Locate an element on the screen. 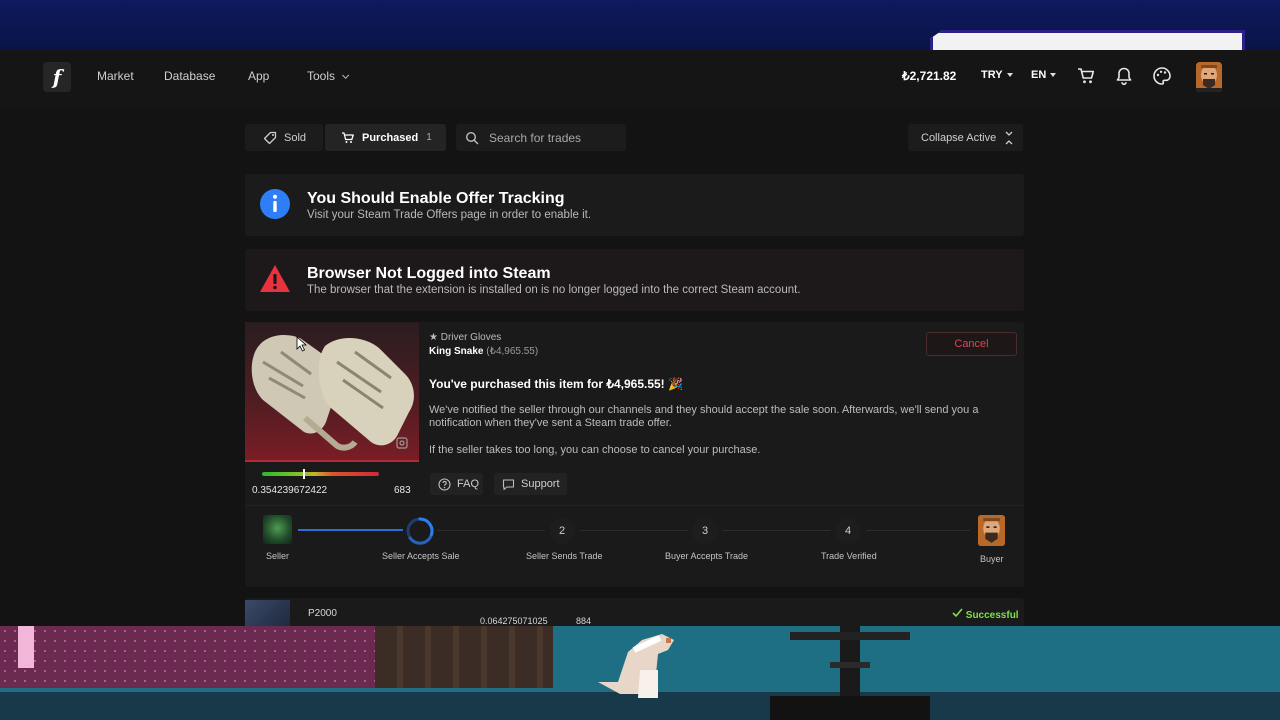 This screenshot has width=1280, height=720. step-label: Seller Sends Trade is located at coordinates (564, 556).